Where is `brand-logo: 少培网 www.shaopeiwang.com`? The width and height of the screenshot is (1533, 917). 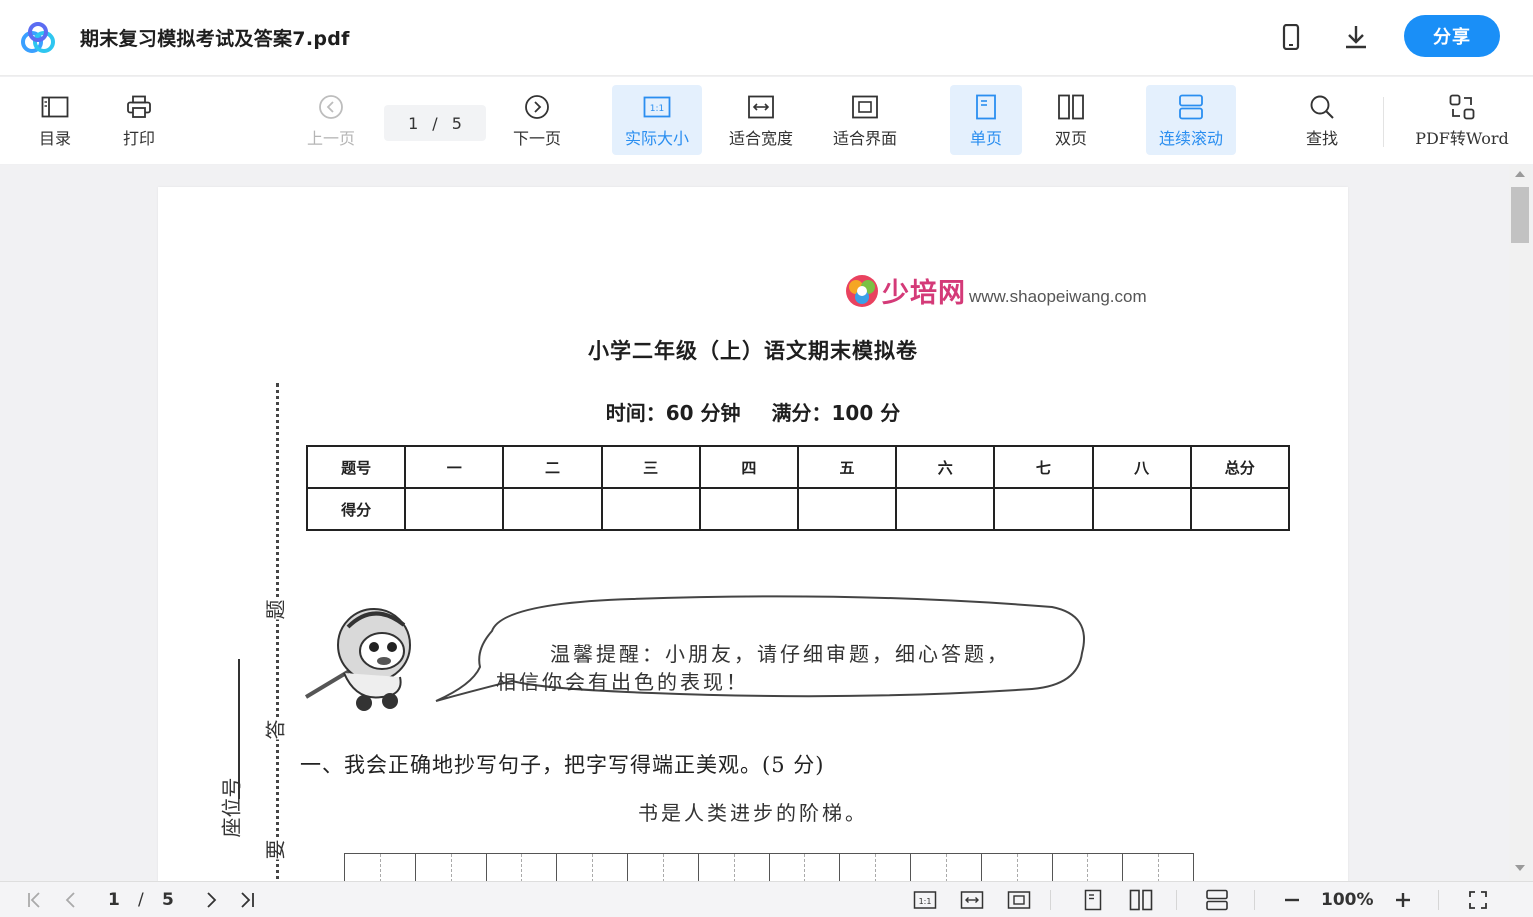
brand-logo: 少培网 www.shaopeiwang.com is located at coordinates (995, 291).